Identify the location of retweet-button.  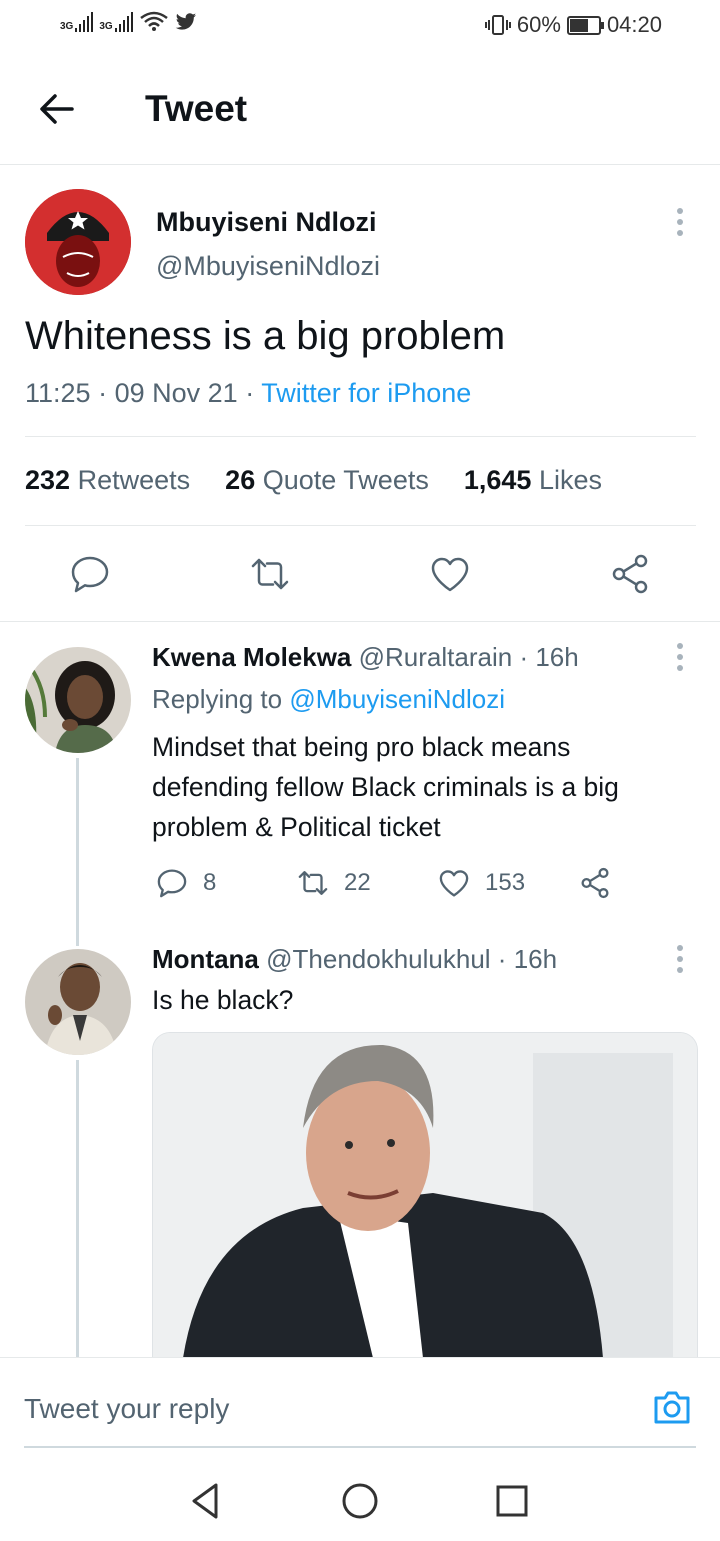
(270, 574).